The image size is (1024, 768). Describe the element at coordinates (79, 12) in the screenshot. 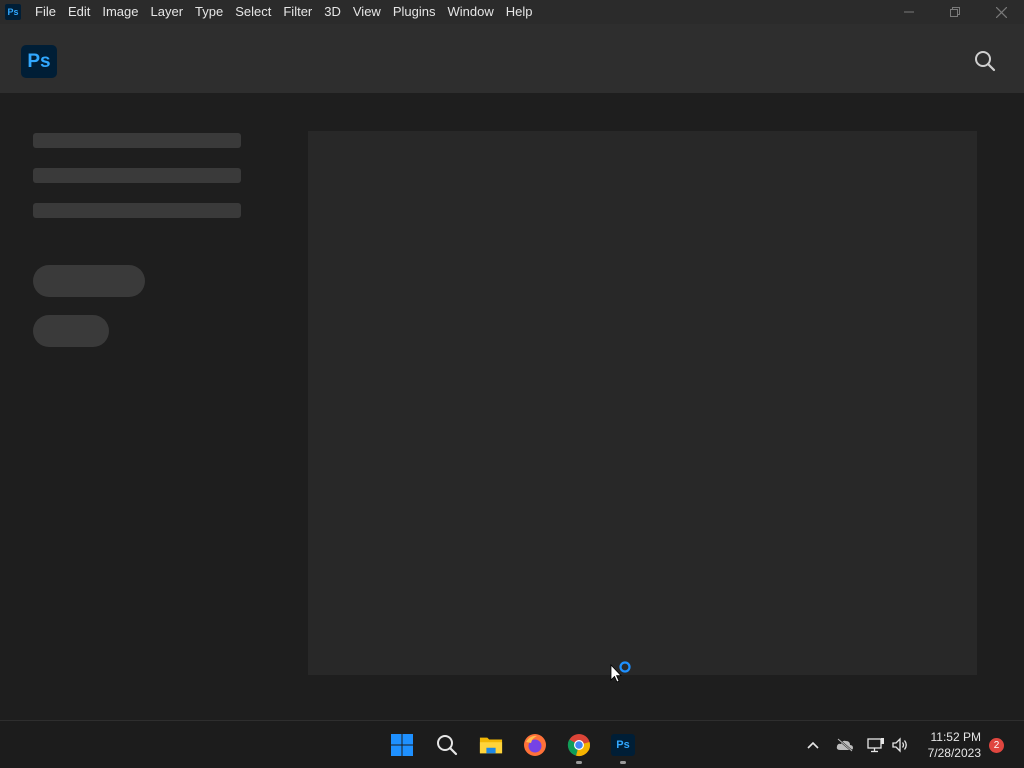

I see `menu-edit: Edit` at that location.